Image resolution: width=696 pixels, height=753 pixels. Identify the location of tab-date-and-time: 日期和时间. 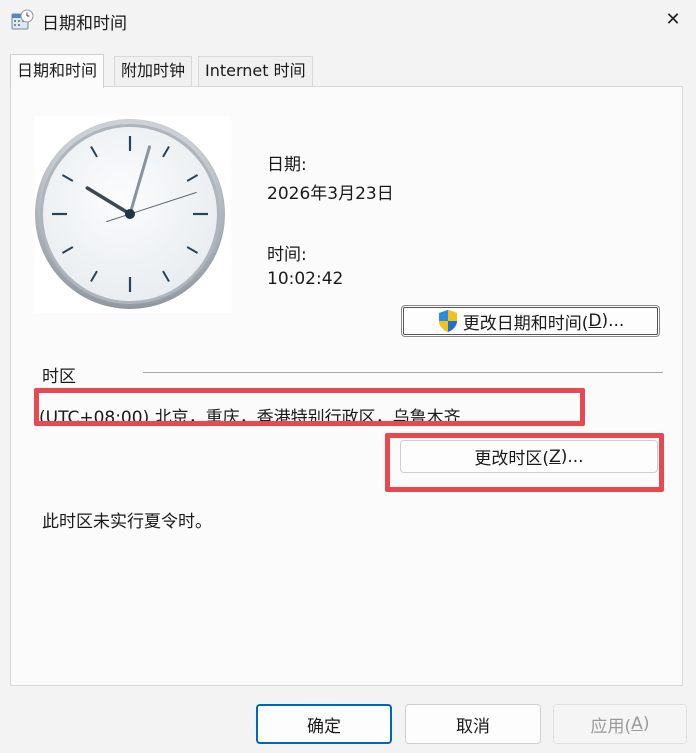
(57, 71).